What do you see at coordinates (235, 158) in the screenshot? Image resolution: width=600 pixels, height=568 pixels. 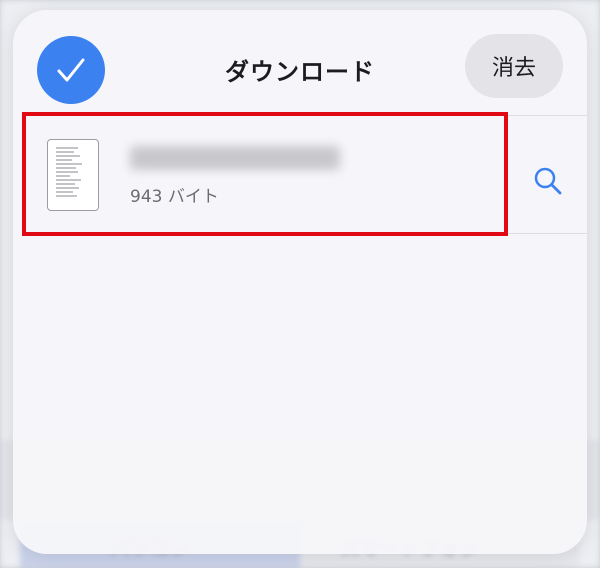 I see `file-name` at bounding box center [235, 158].